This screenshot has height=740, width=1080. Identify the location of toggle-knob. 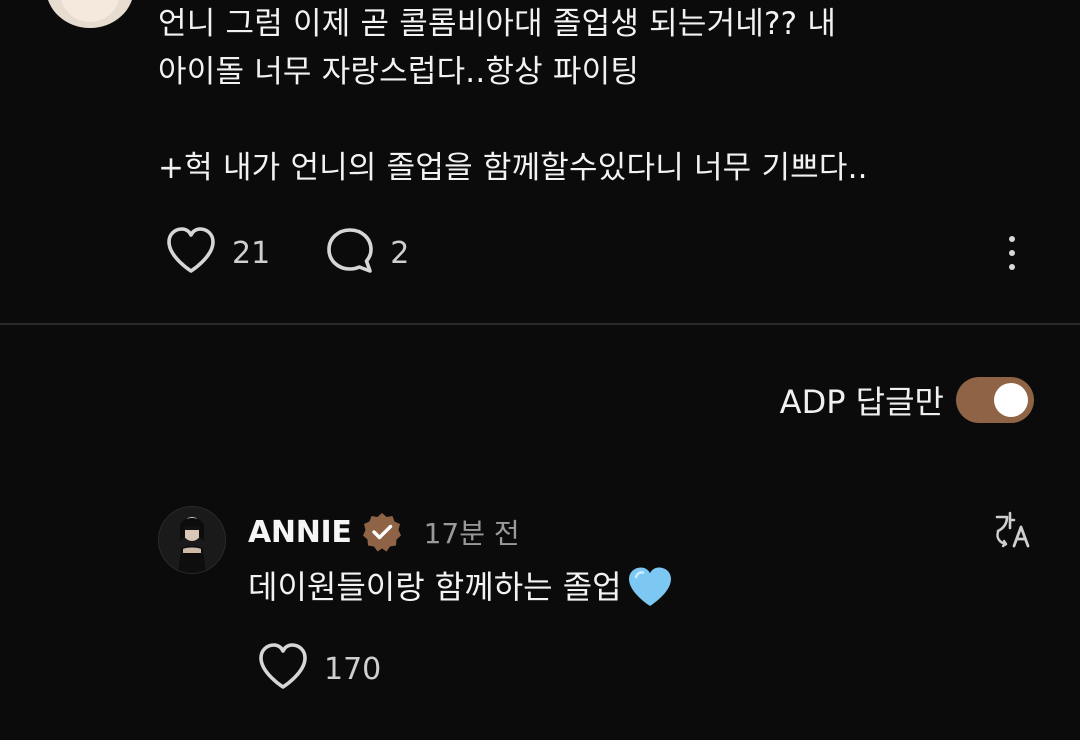
(1011, 400).